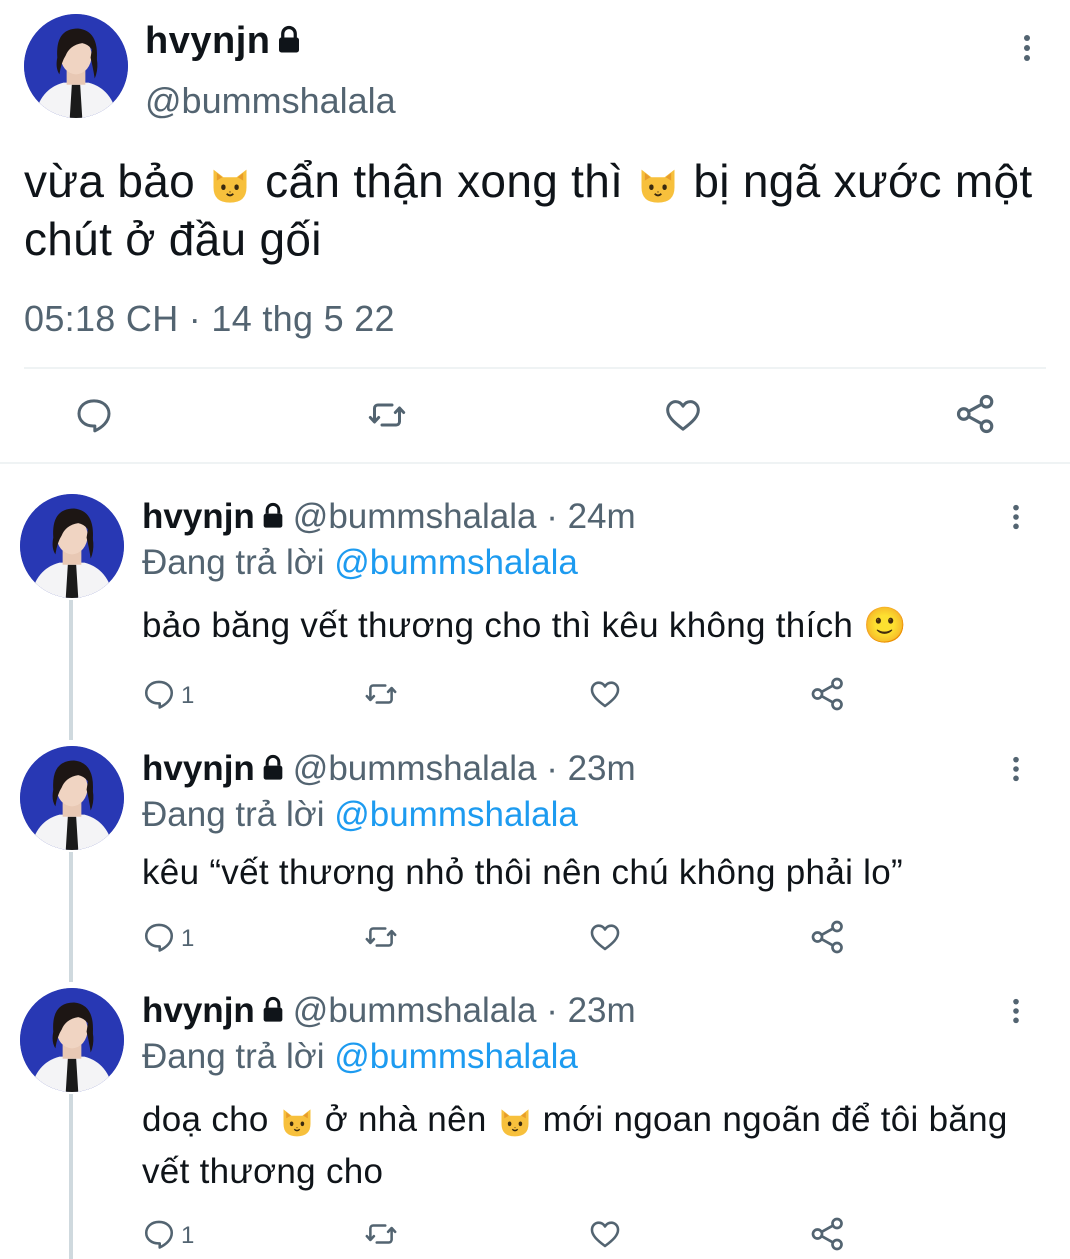 The image size is (1070, 1259). What do you see at coordinates (207, 41) in the screenshot?
I see `display-name-text: hvynjn` at bounding box center [207, 41].